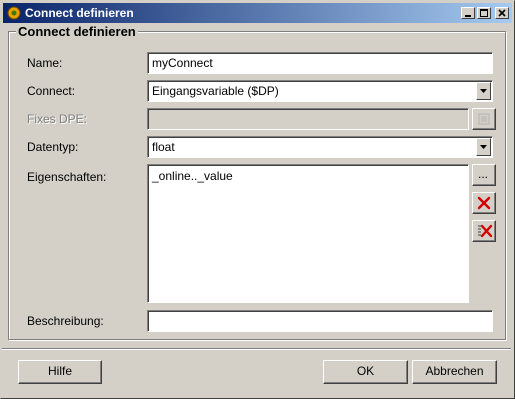  Describe the element at coordinates (468, 16) in the screenshot. I see `minimize-icon` at that location.